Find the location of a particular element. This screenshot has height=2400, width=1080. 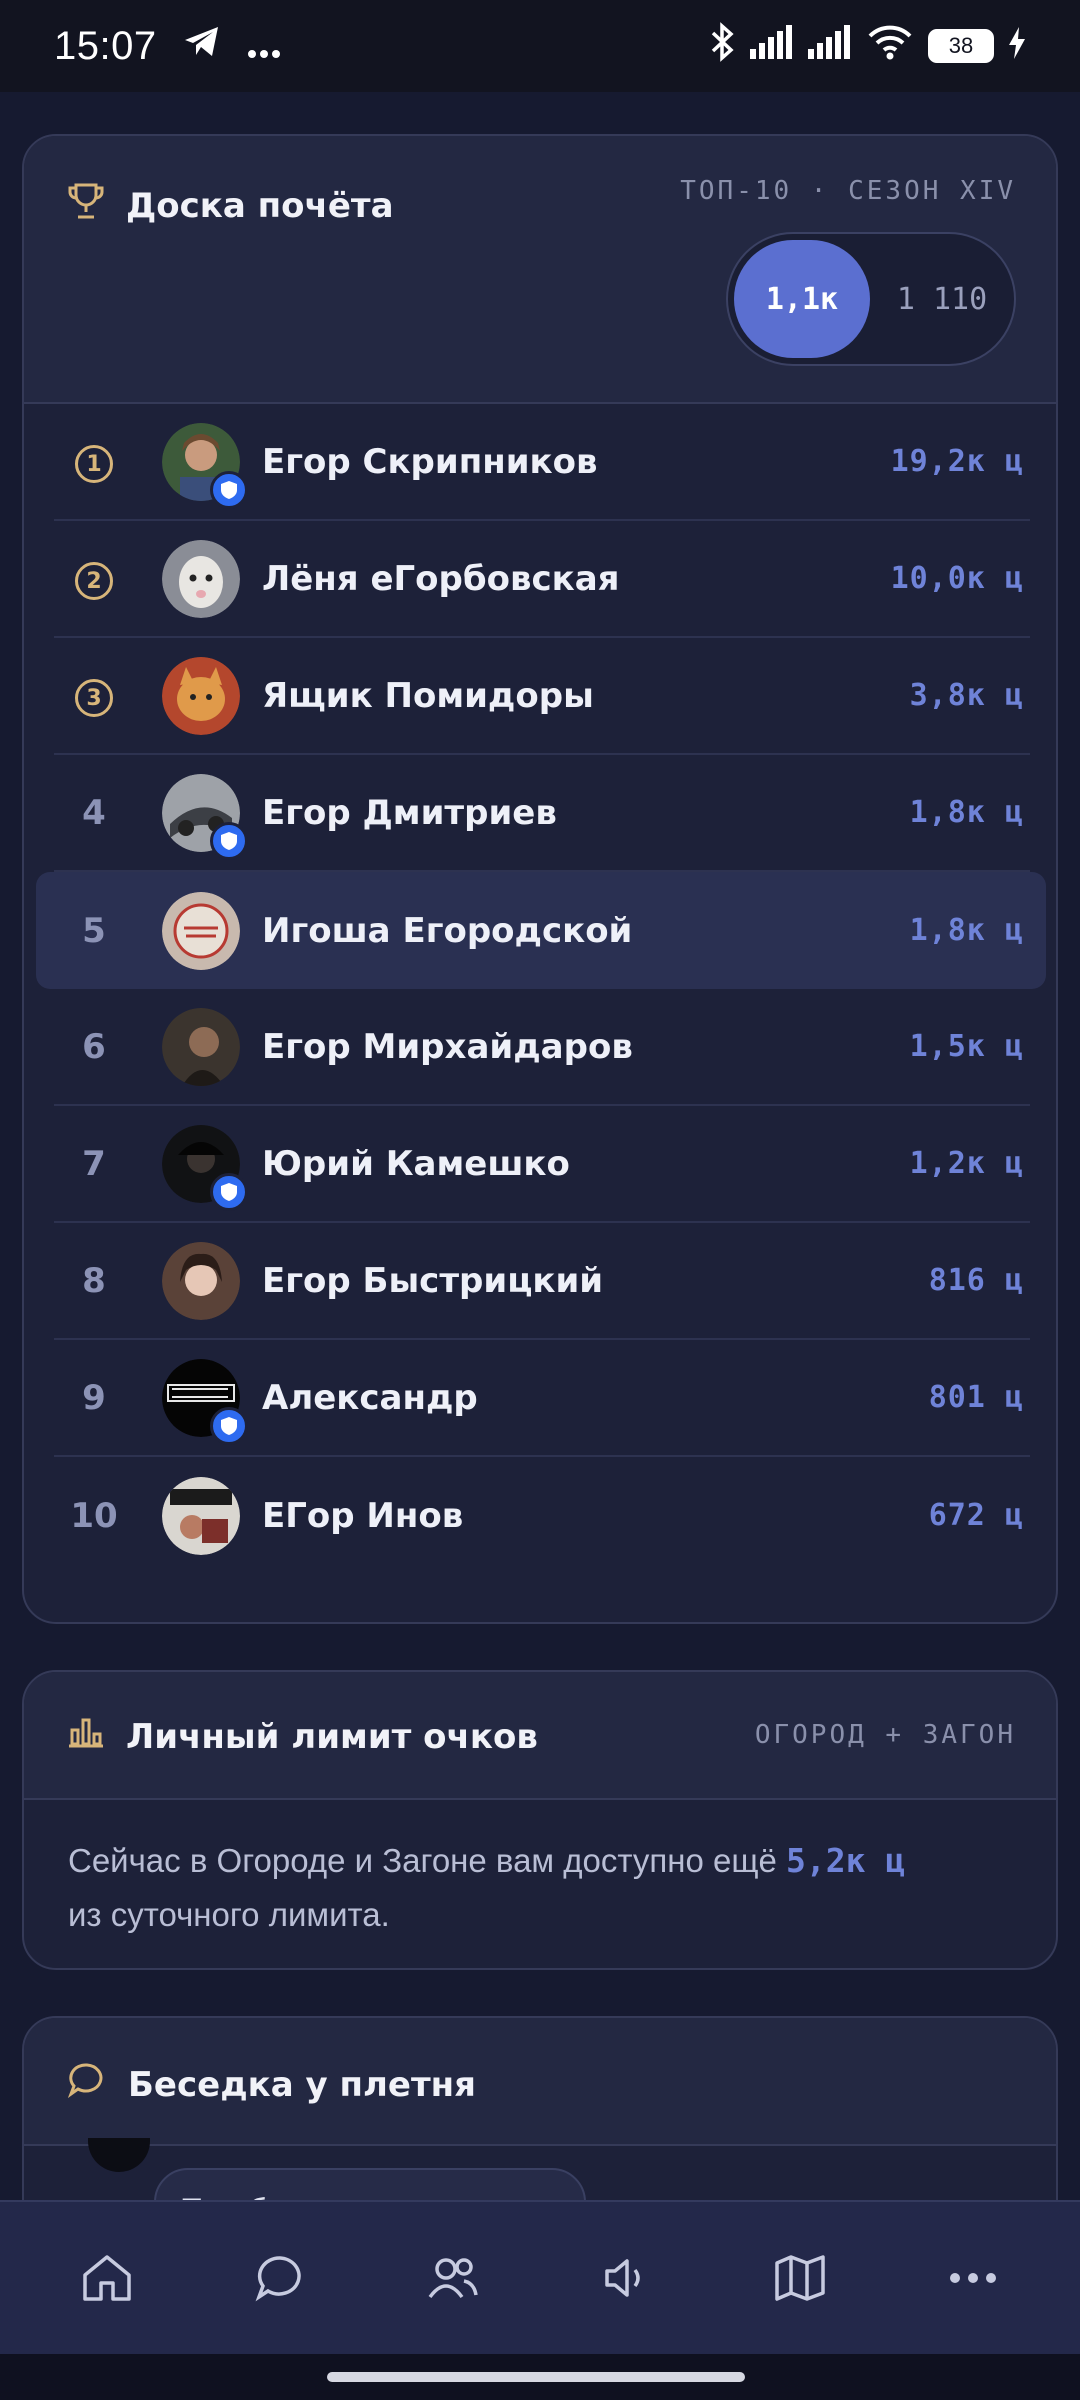

leaderboard-row: 4 Егор Дмитриев 1,8к ц is located at coordinates (542, 813).